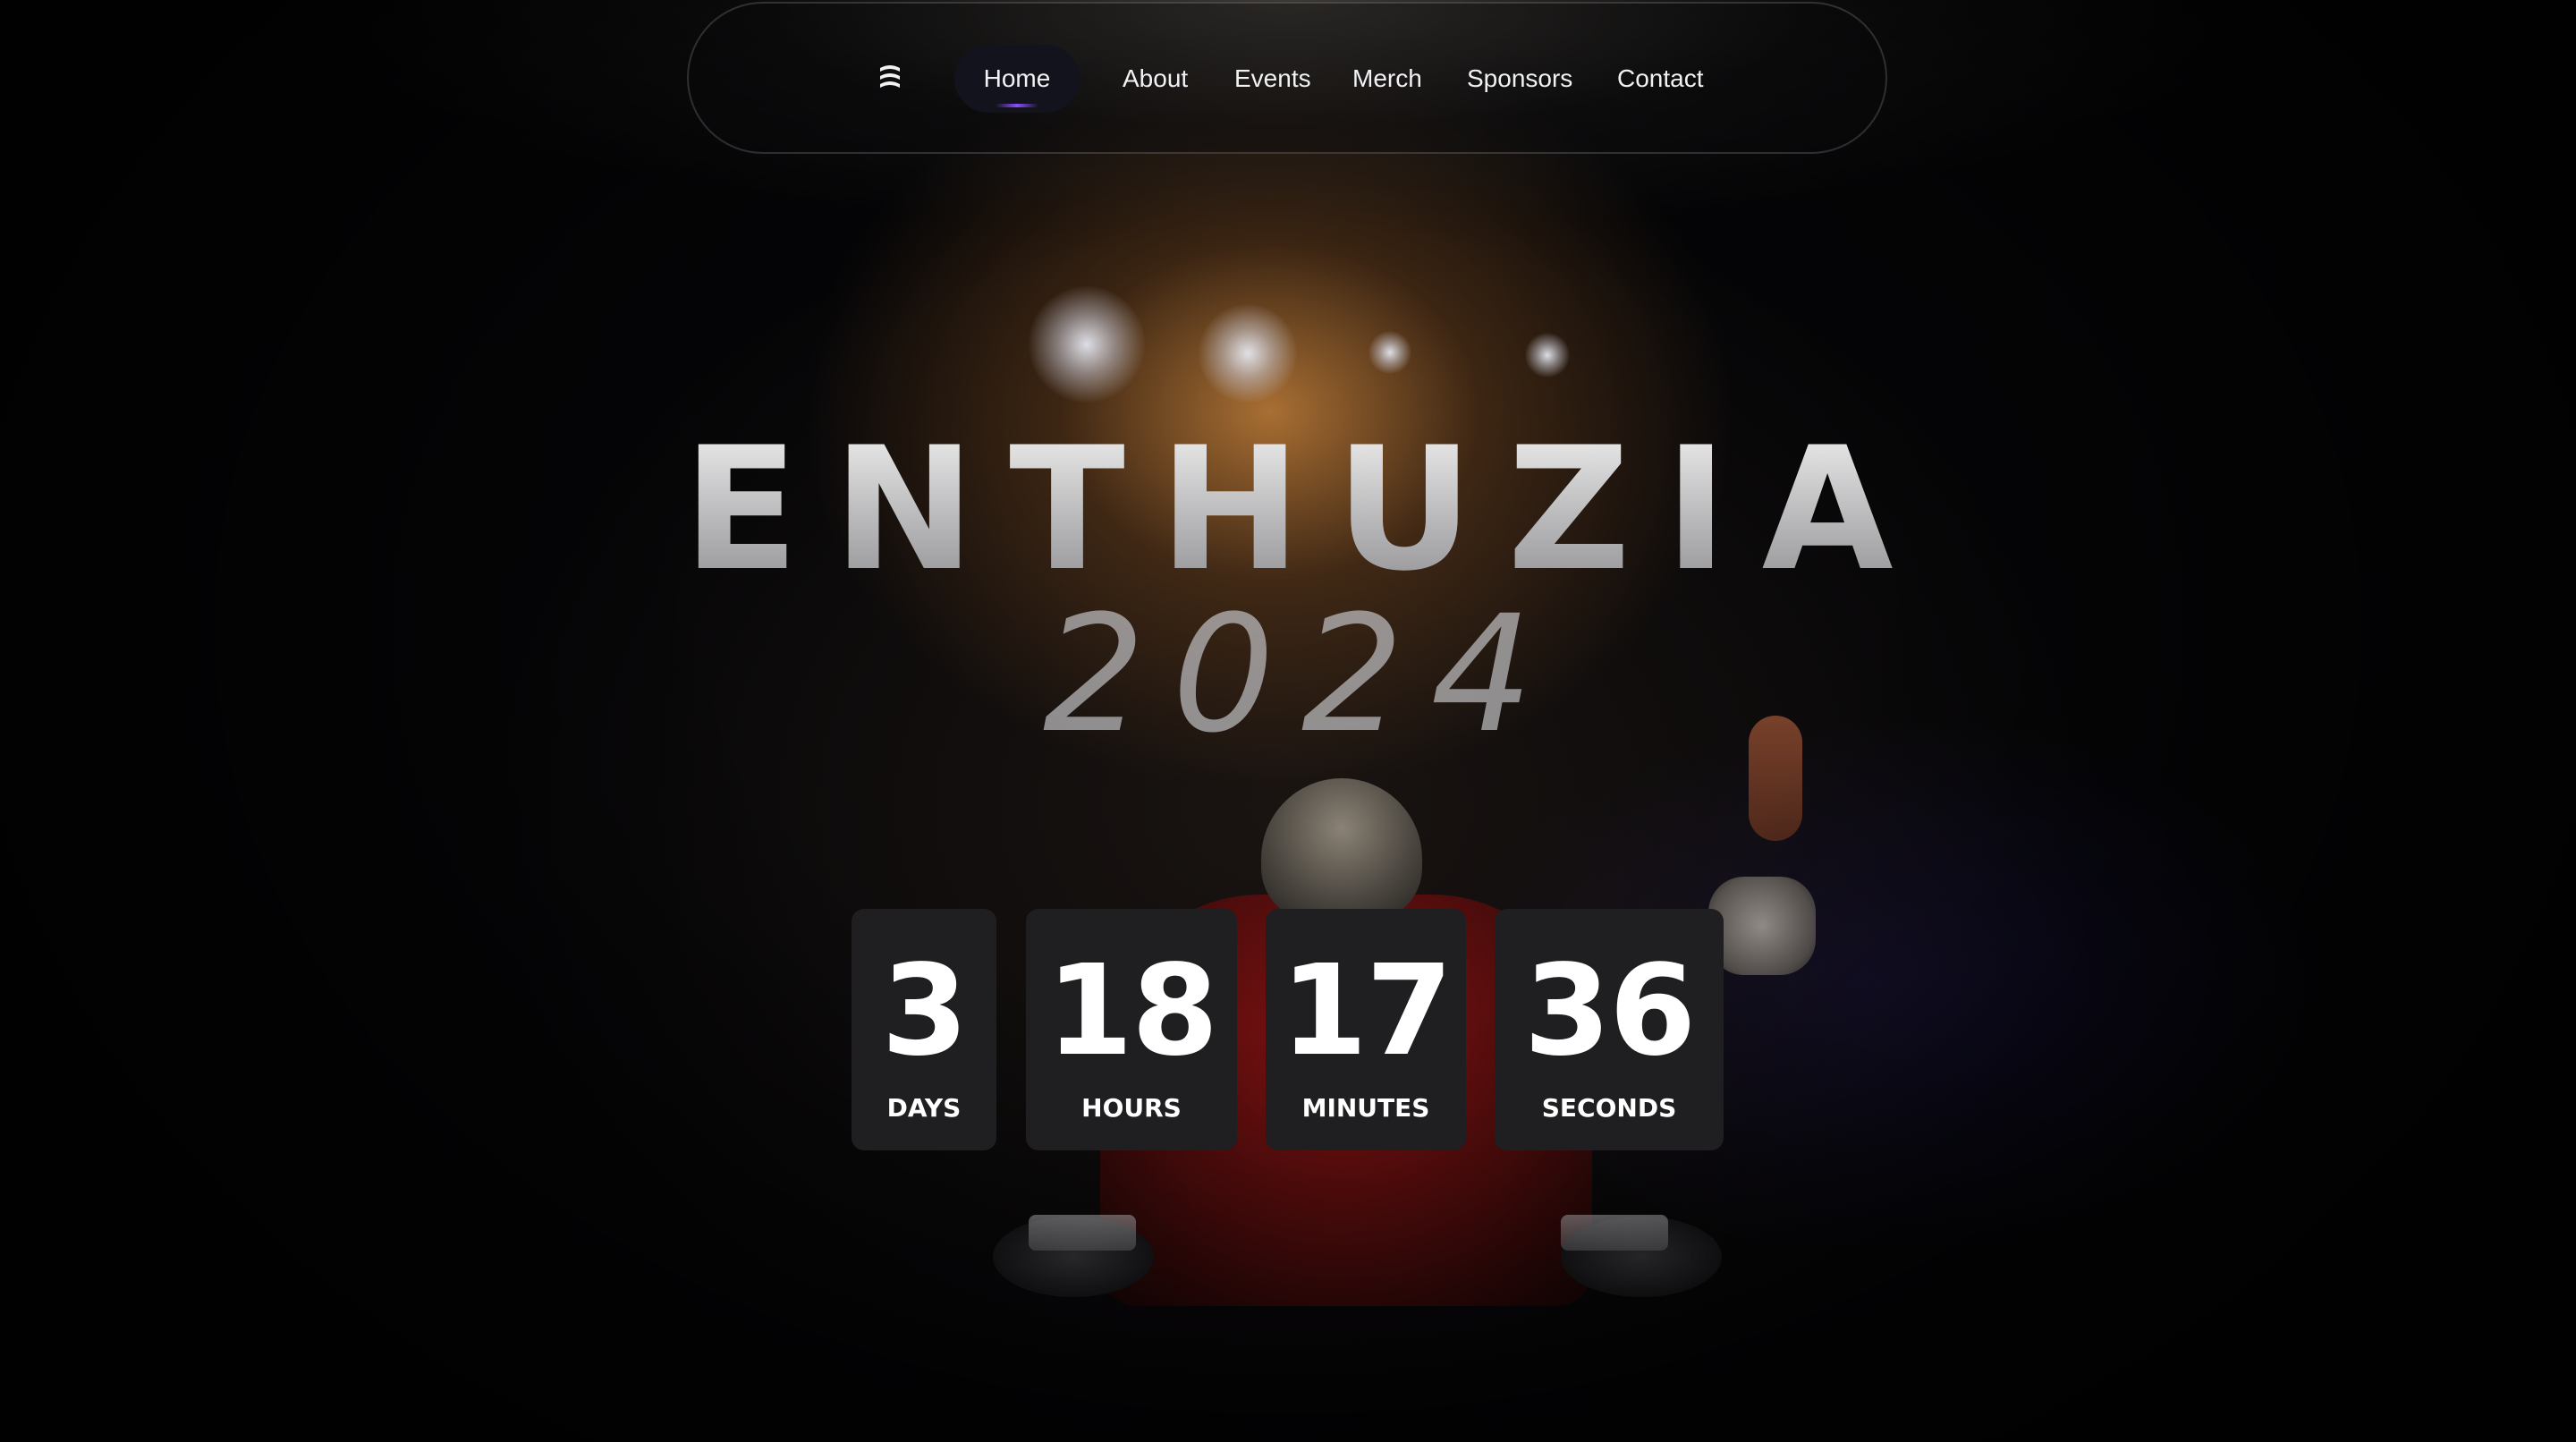 This screenshot has height=1442, width=2576. I want to click on nav-item-merch: Merch, so click(1387, 79).